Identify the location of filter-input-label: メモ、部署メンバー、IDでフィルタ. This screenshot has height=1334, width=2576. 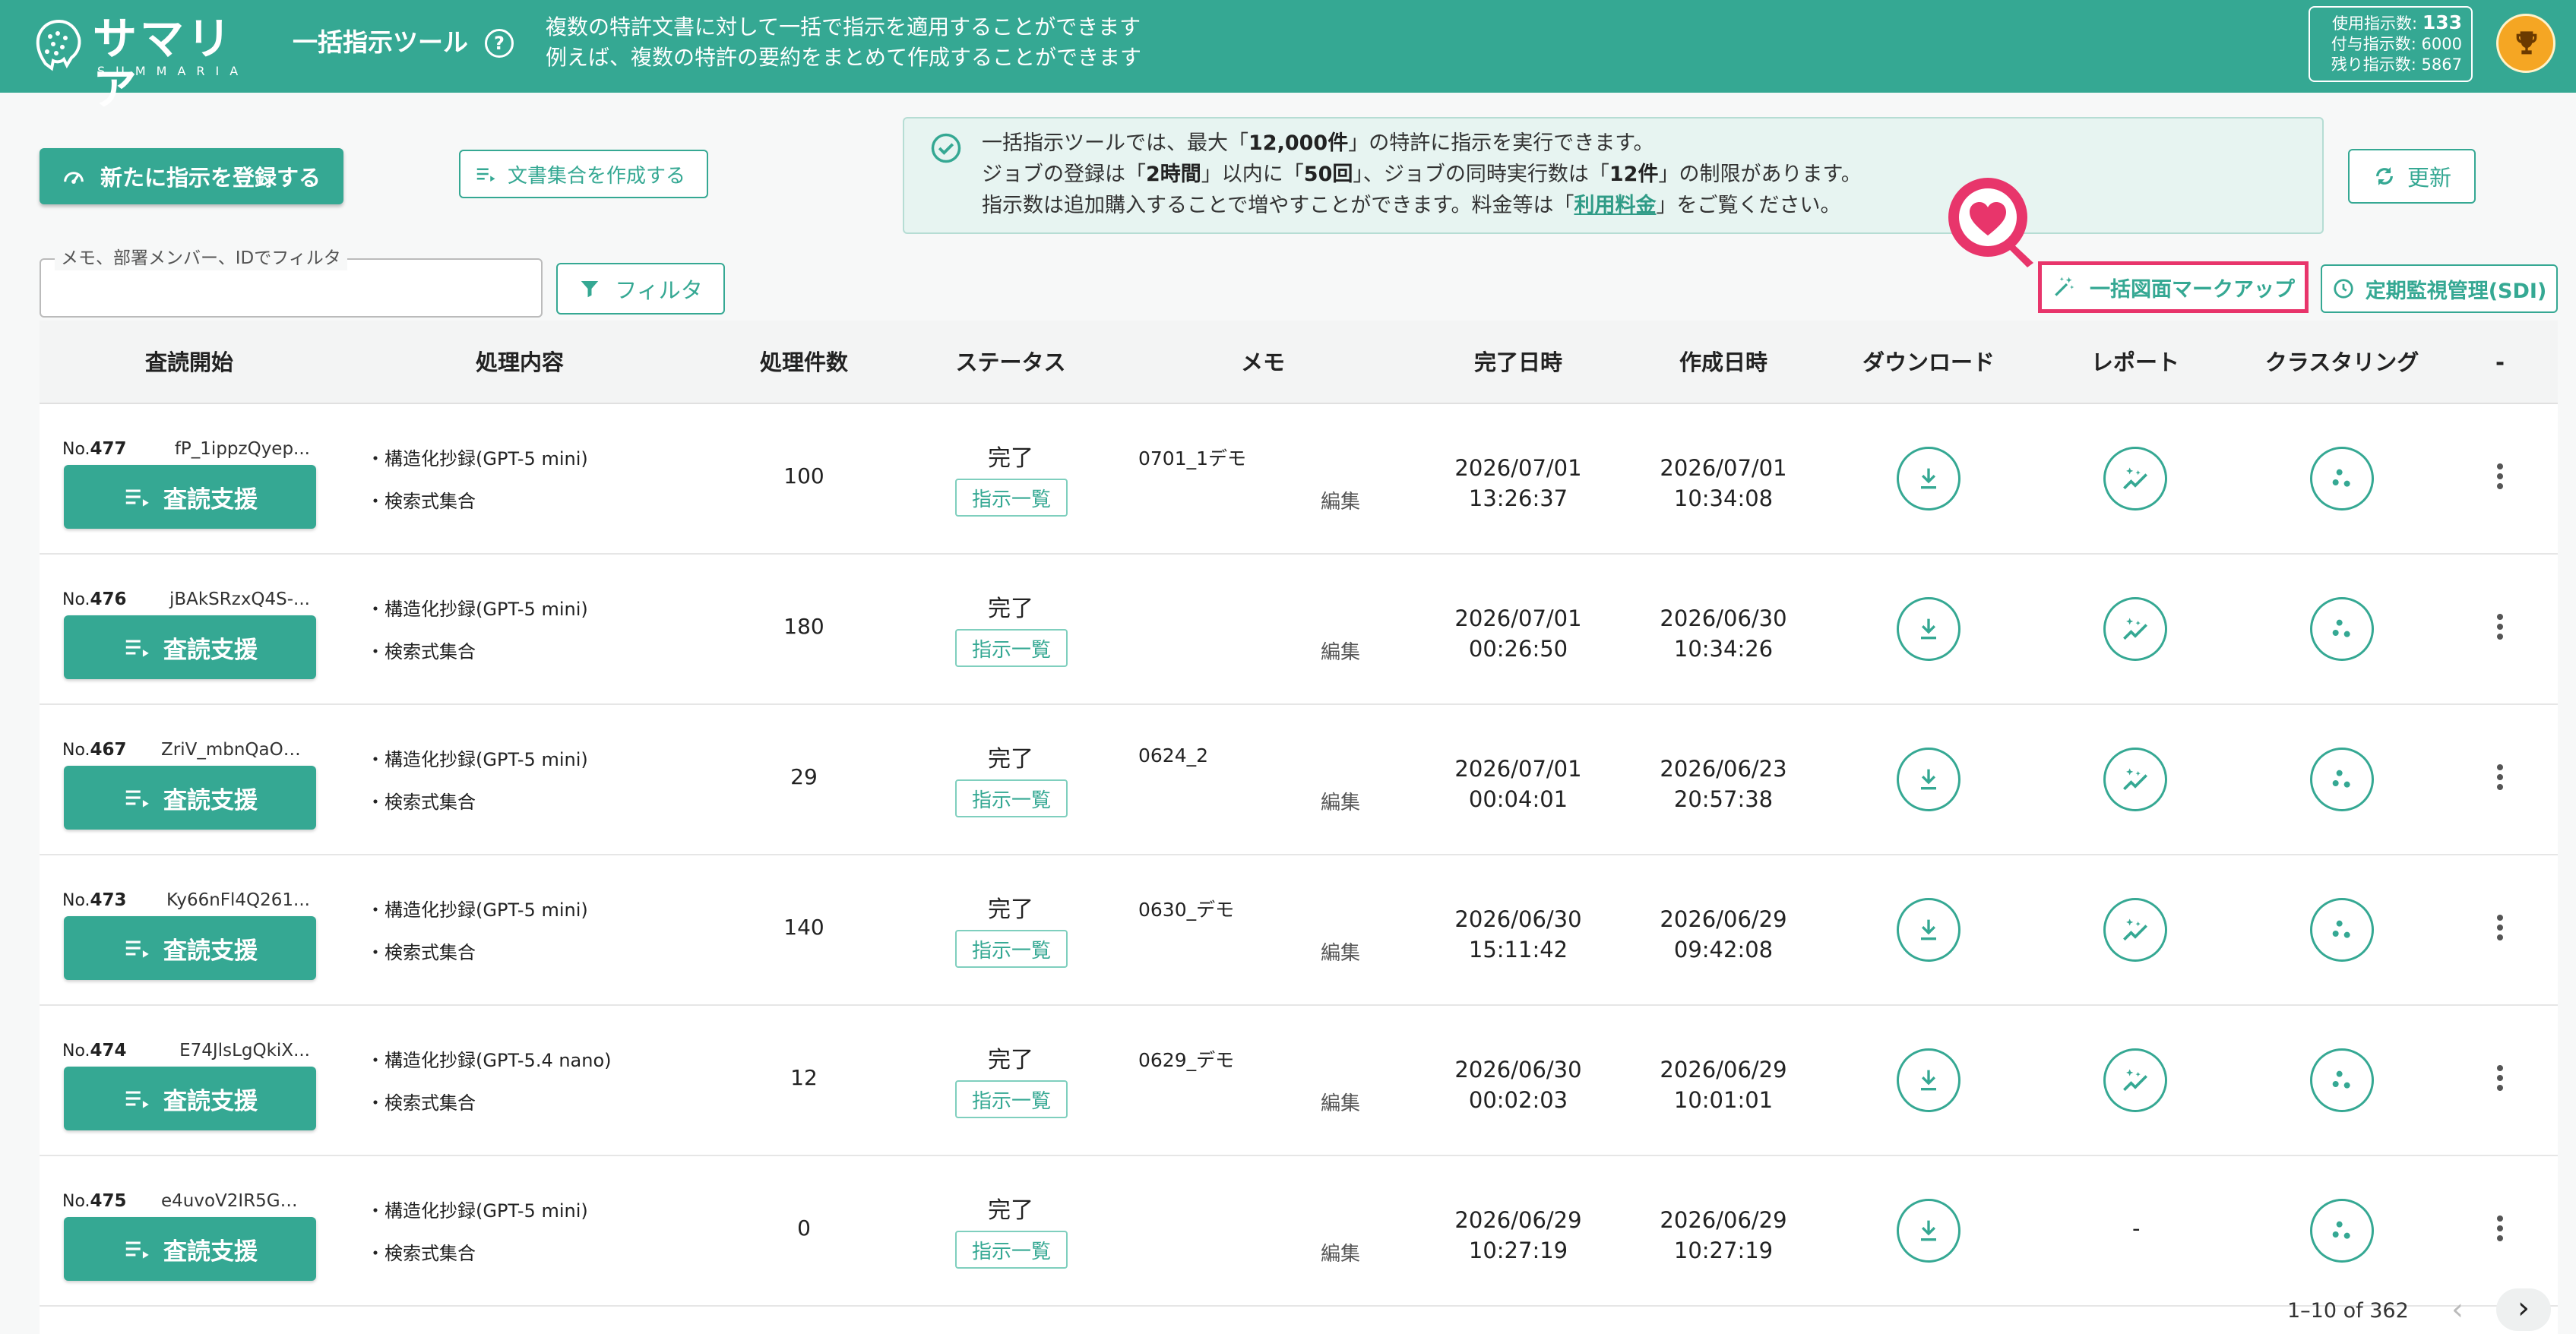
(201, 258).